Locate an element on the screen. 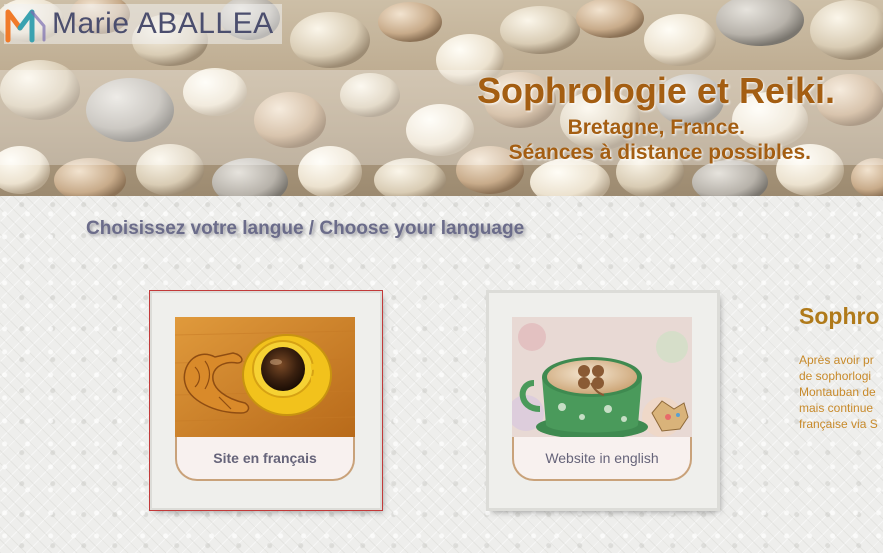  english-site-label: Website in english is located at coordinates (602, 459).